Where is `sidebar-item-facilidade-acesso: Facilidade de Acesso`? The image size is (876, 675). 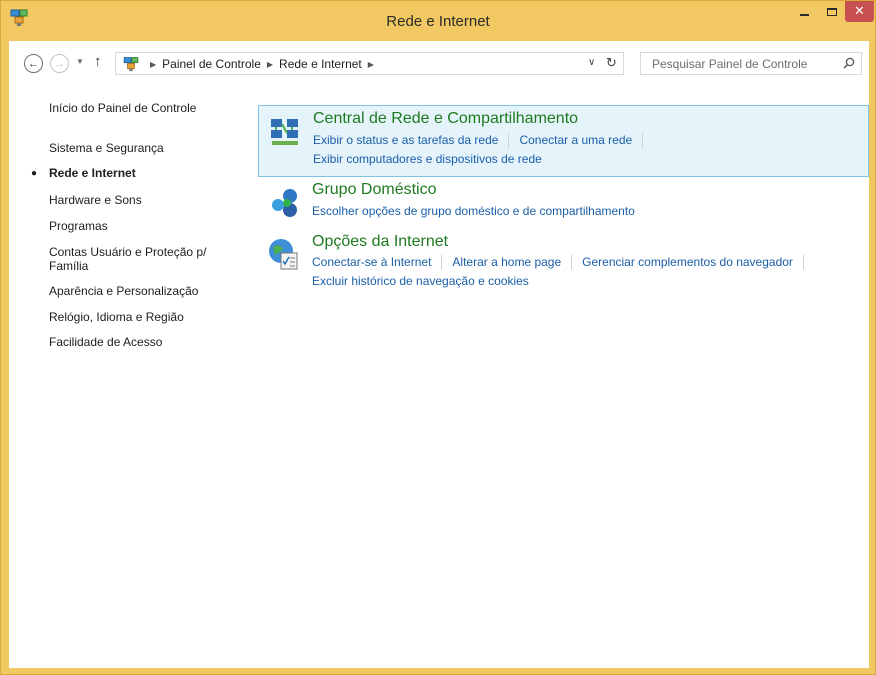 sidebar-item-facilidade-acesso: Facilidade de Acesso is located at coordinates (141, 342).